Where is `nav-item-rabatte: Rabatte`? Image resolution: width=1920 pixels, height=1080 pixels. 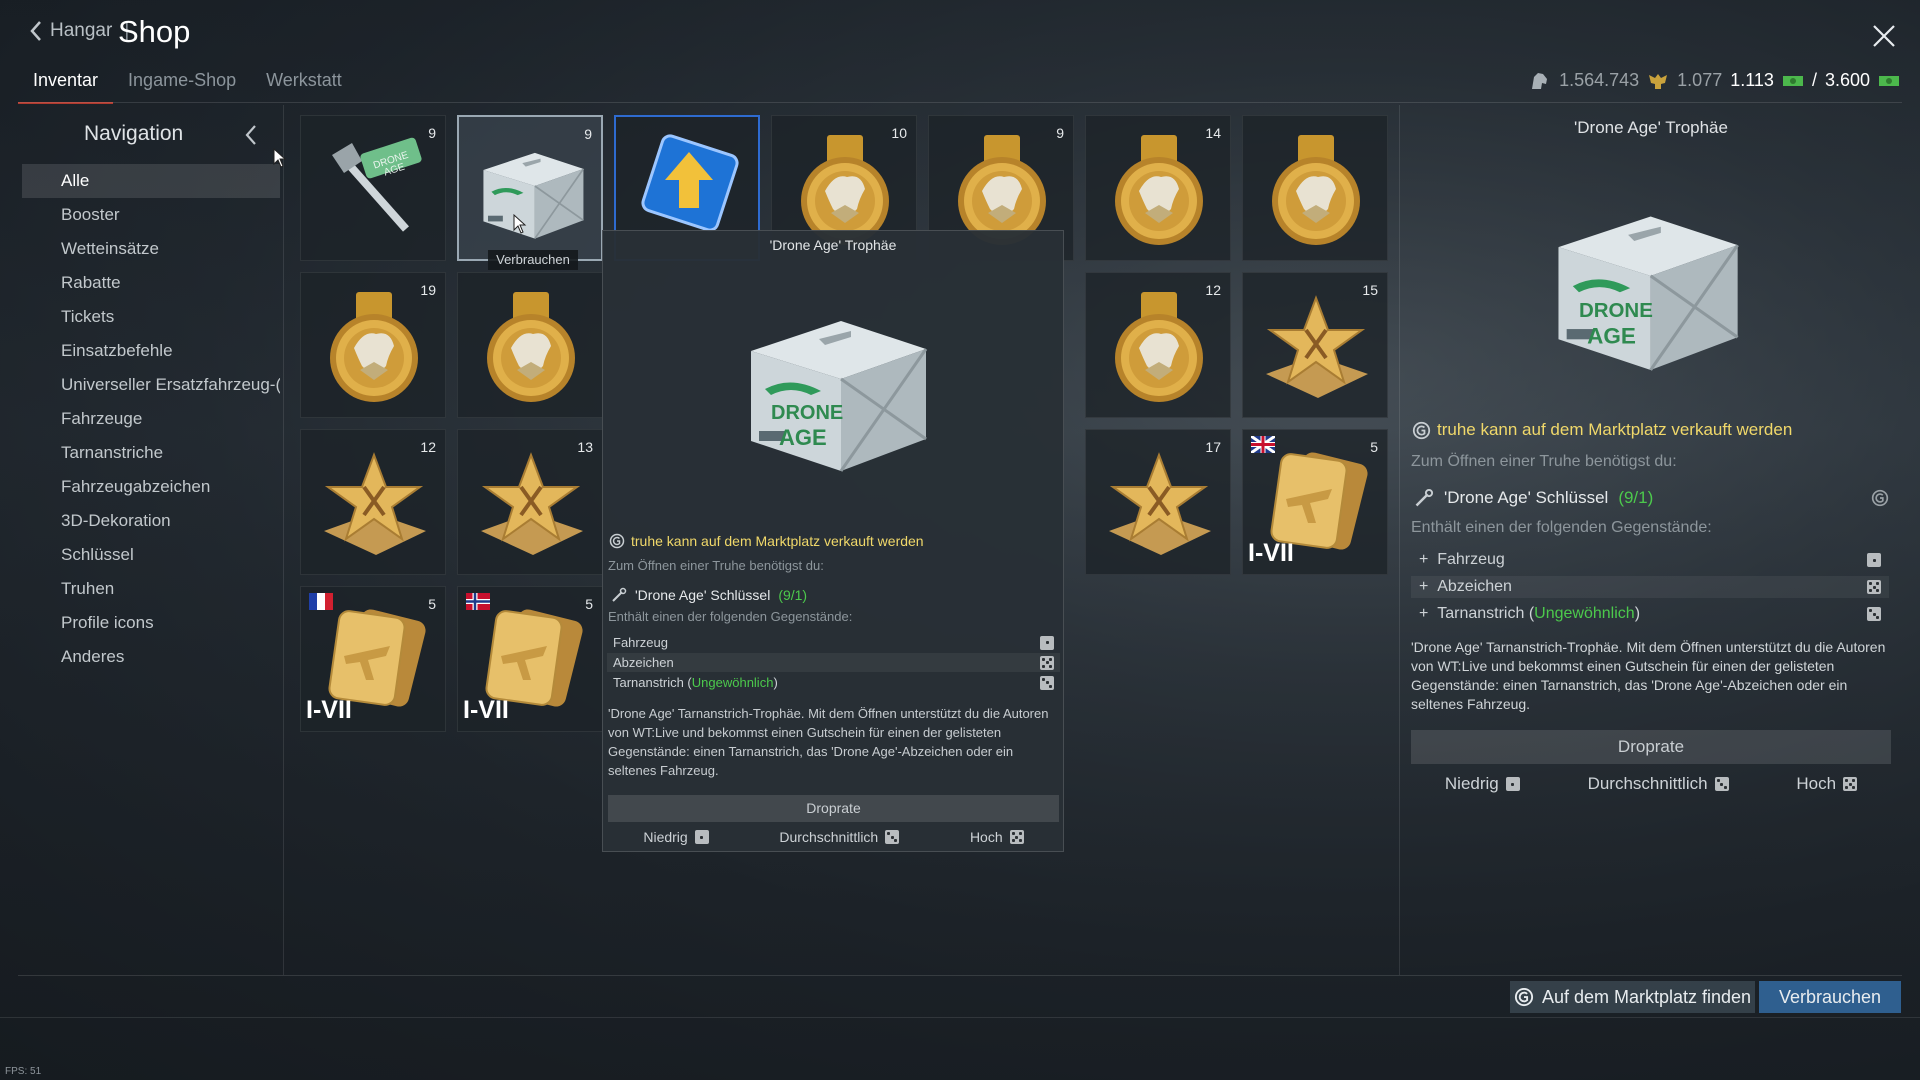
nav-item-rabatte: Rabatte is located at coordinates (151, 283).